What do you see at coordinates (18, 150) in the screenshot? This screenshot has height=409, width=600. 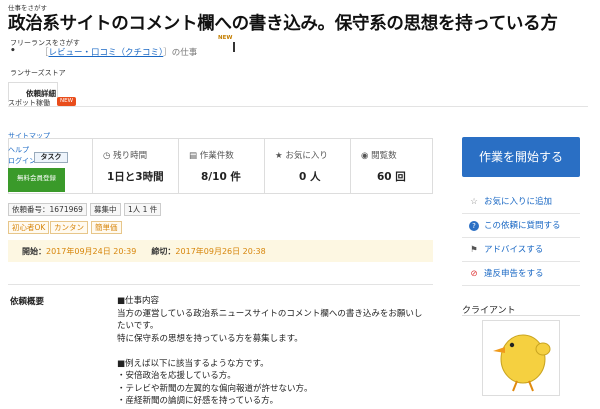 I see `nav-help: ヘルプ` at bounding box center [18, 150].